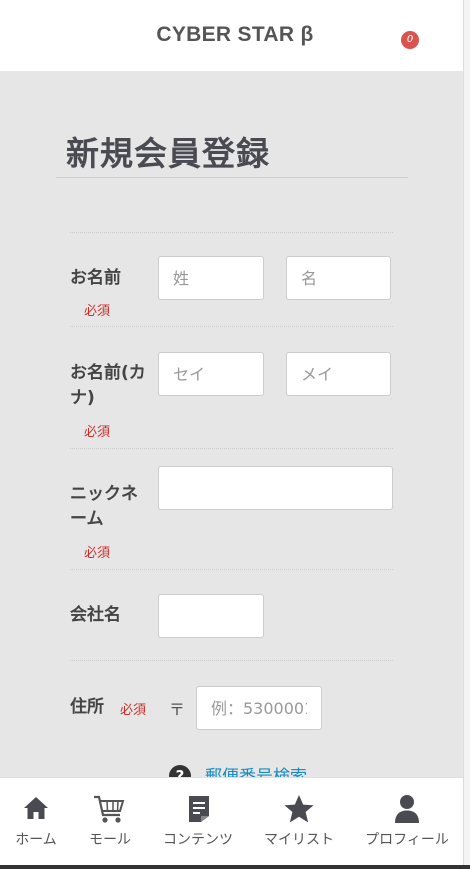 The image size is (470, 869). I want to click on tab-mall: モール, so click(110, 822).